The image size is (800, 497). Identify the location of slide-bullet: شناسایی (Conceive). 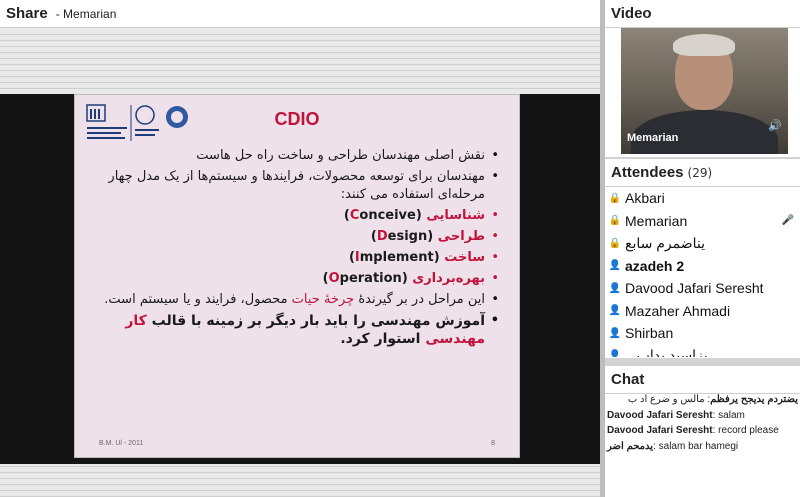
(300, 216).